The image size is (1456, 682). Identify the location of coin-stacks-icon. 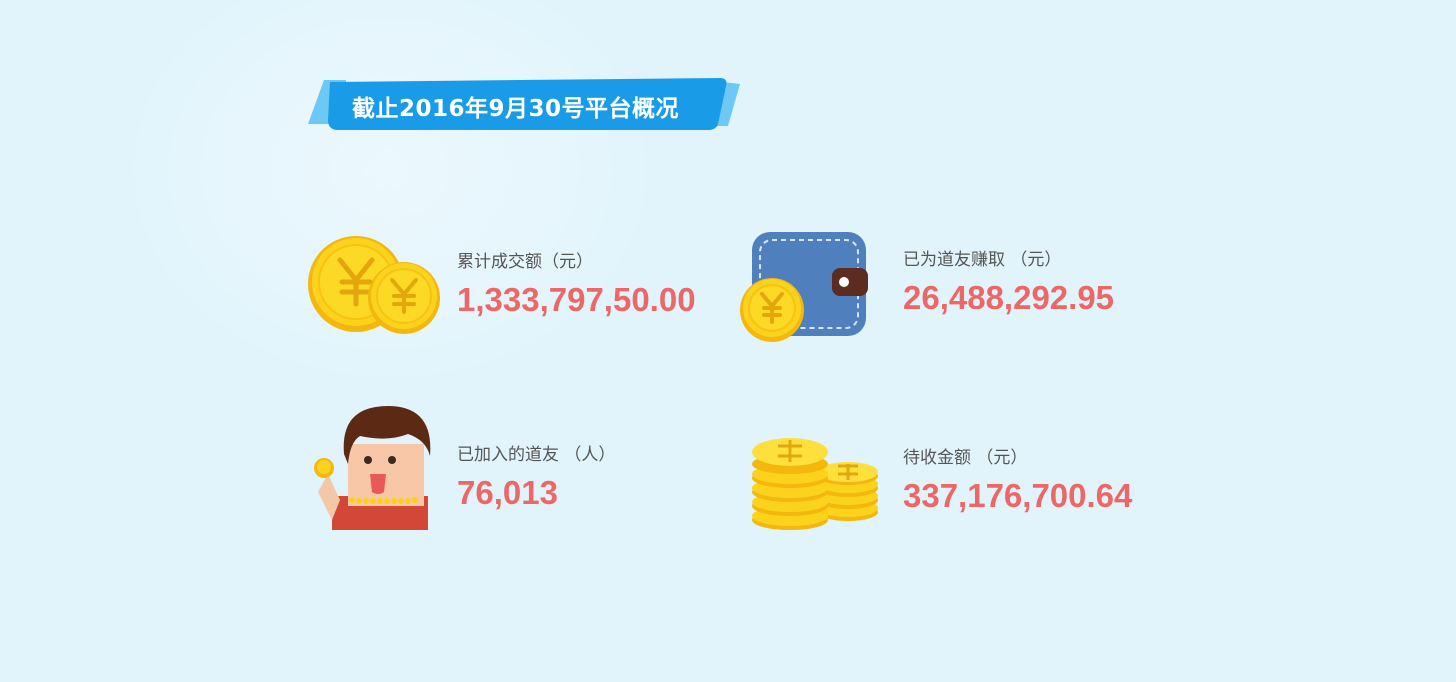
(815, 485).